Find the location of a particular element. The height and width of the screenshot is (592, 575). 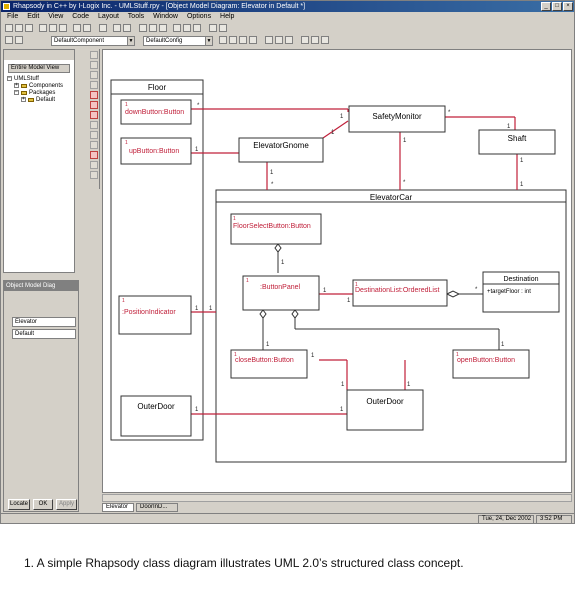

align-top-icon is located at coordinates (289, 40).